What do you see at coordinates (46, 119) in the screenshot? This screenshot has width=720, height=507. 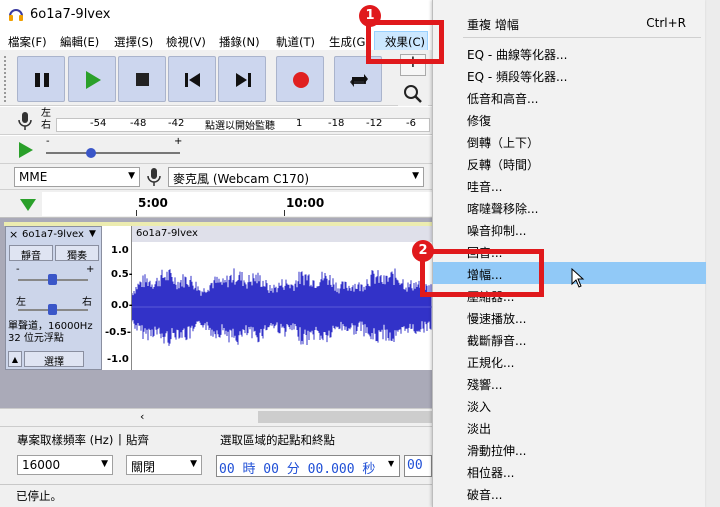 I see `meter-channel-labels: 左 右` at bounding box center [46, 119].